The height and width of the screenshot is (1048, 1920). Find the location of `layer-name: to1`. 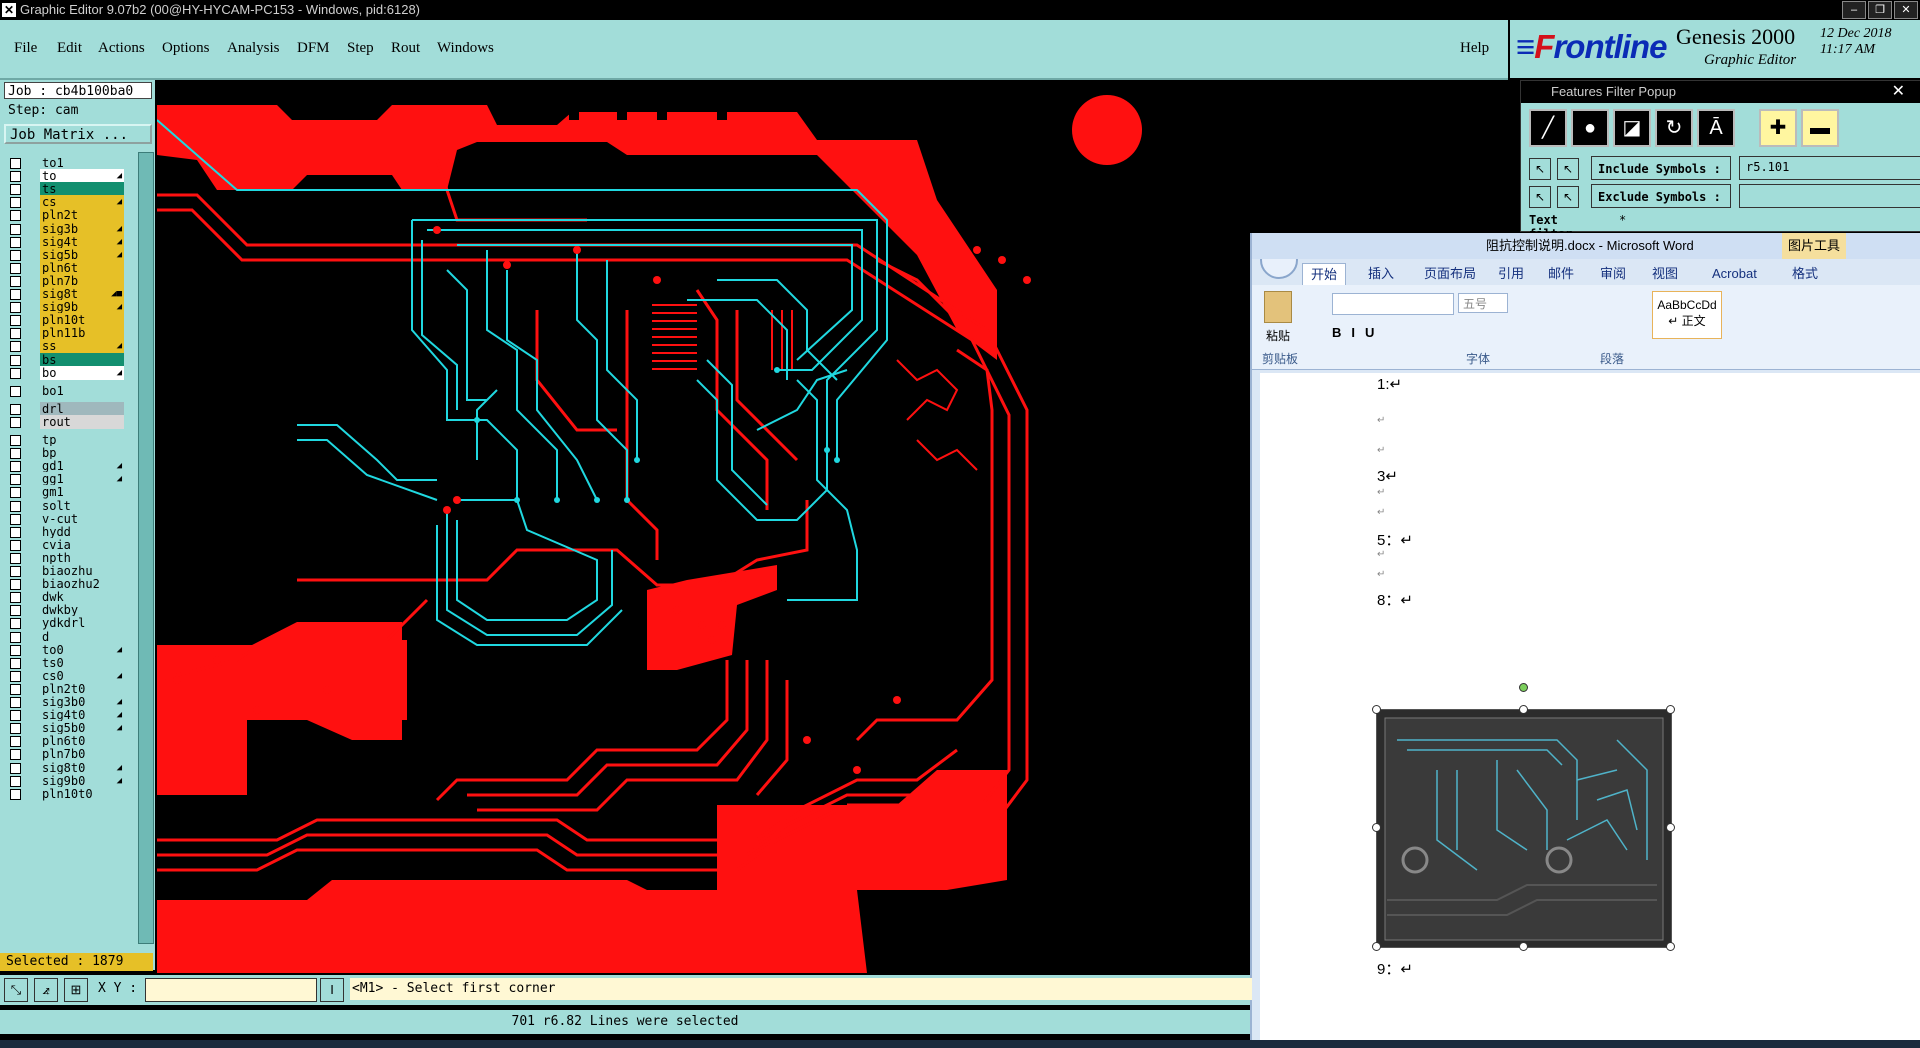

layer-name: to1 is located at coordinates (82, 163).